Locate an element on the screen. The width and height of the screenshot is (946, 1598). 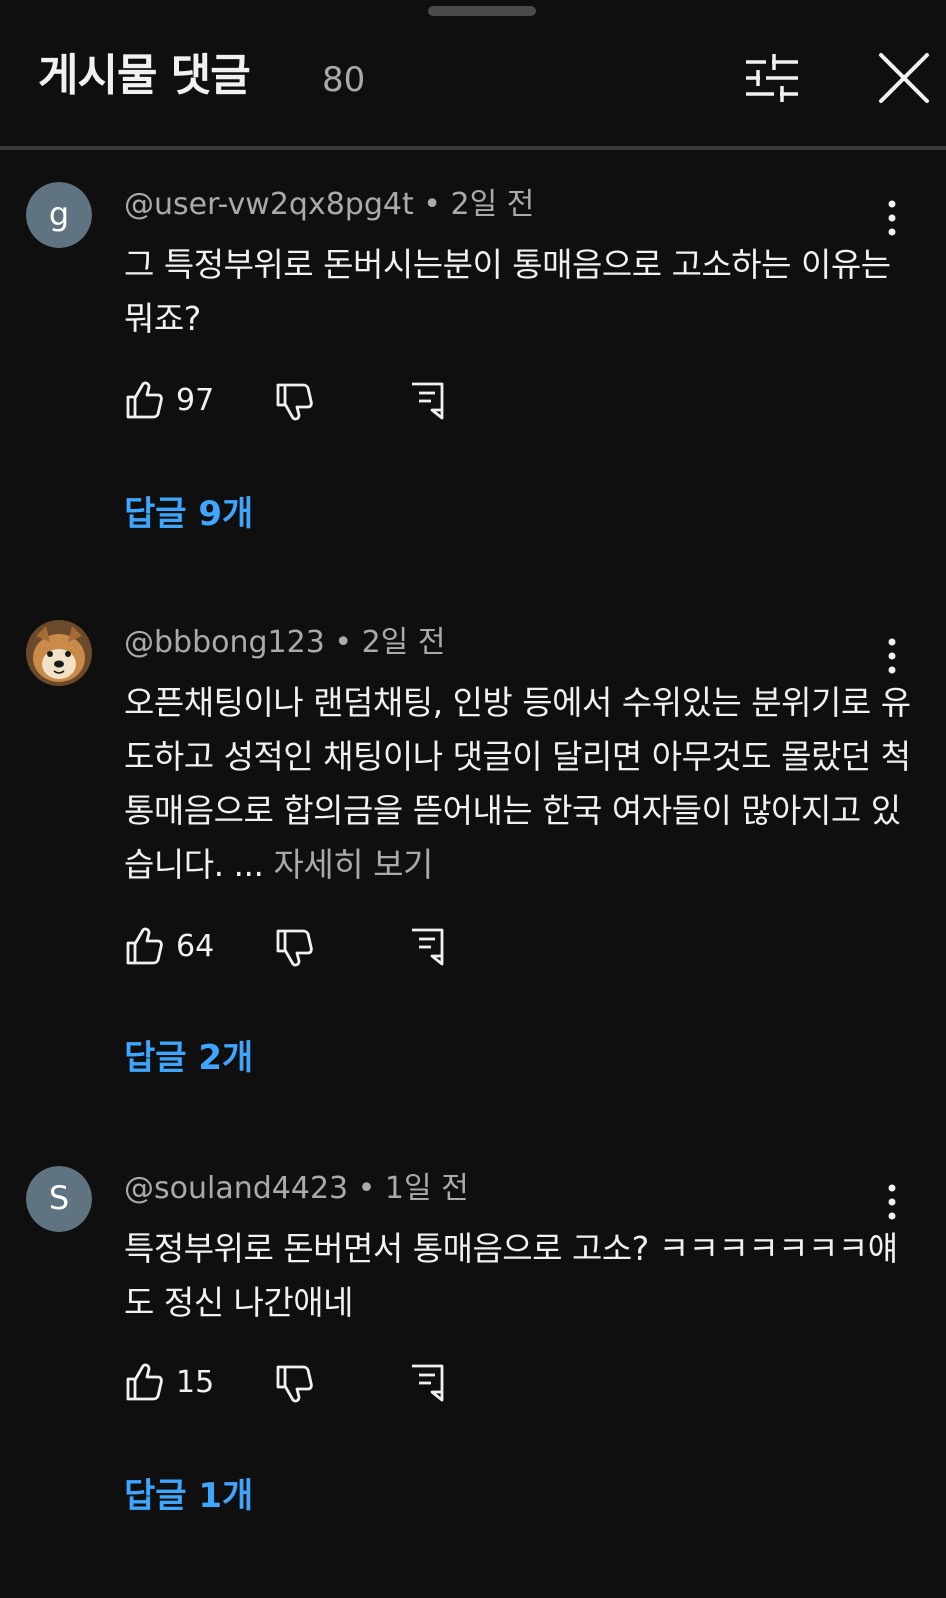
author-name: @souland4423 is located at coordinates (236, 1188).